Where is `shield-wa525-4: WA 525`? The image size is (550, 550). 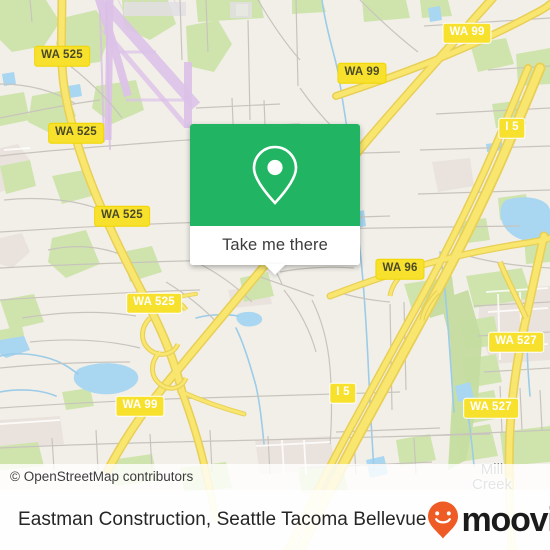 shield-wa525-4: WA 525 is located at coordinates (154, 303).